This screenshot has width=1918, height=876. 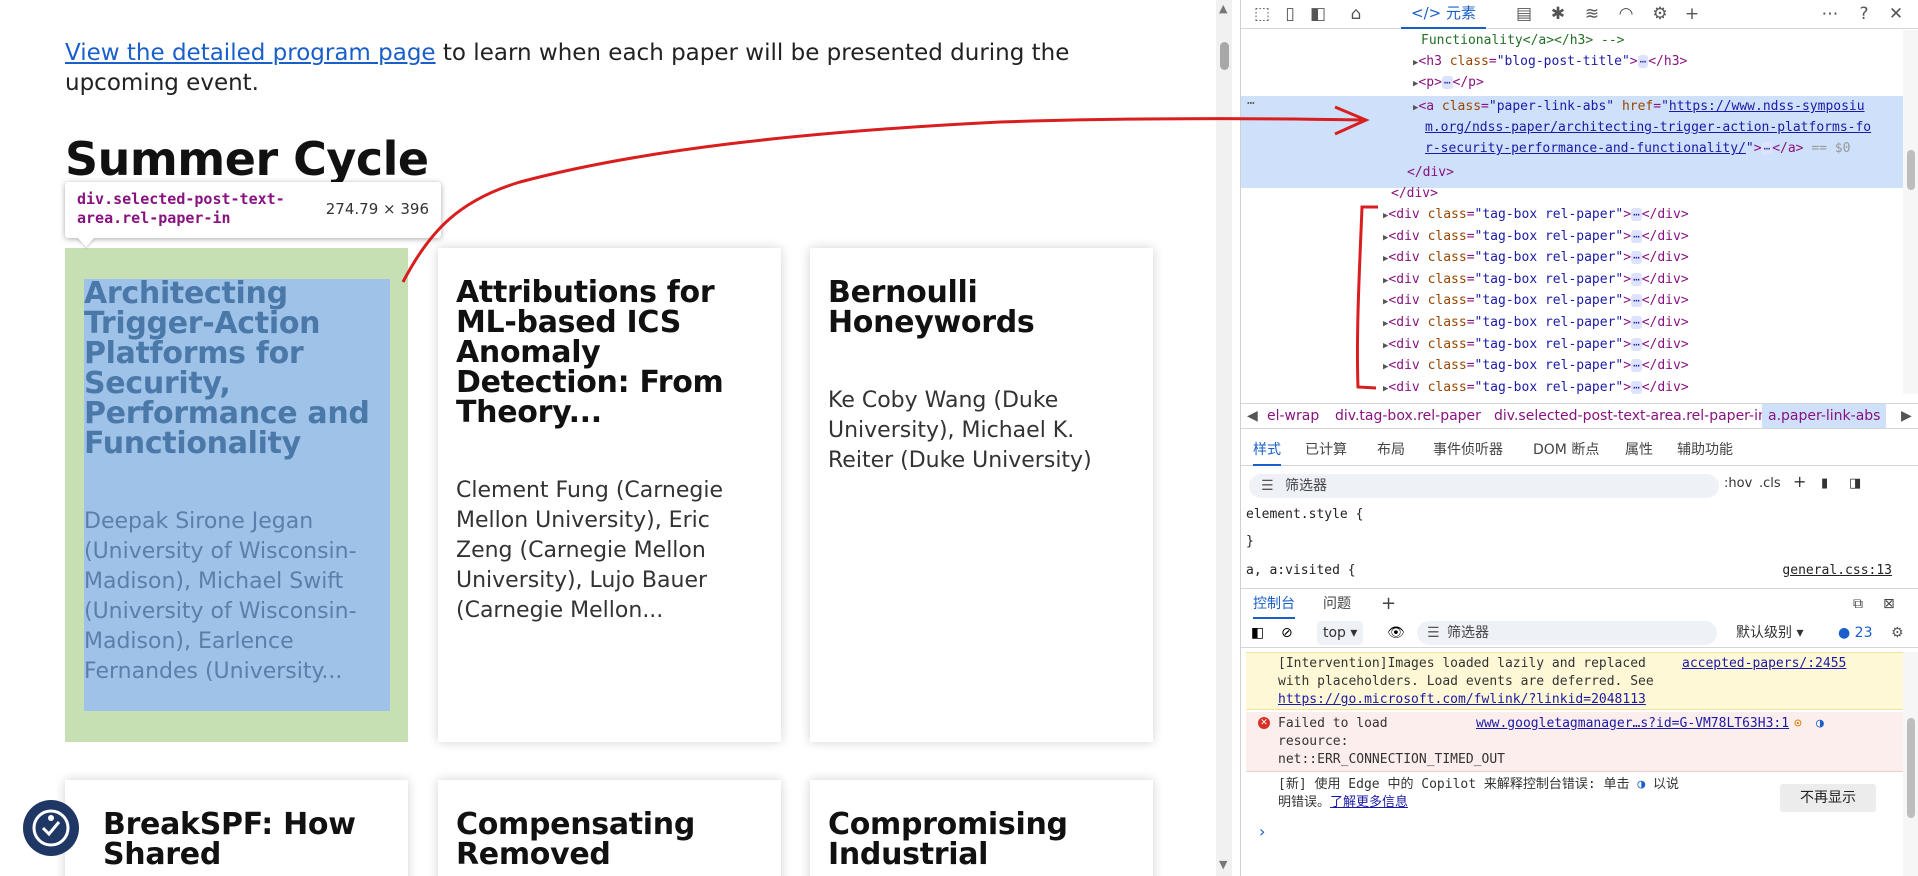 What do you see at coordinates (1639, 450) in the screenshot?
I see `tab-properties: 属性` at bounding box center [1639, 450].